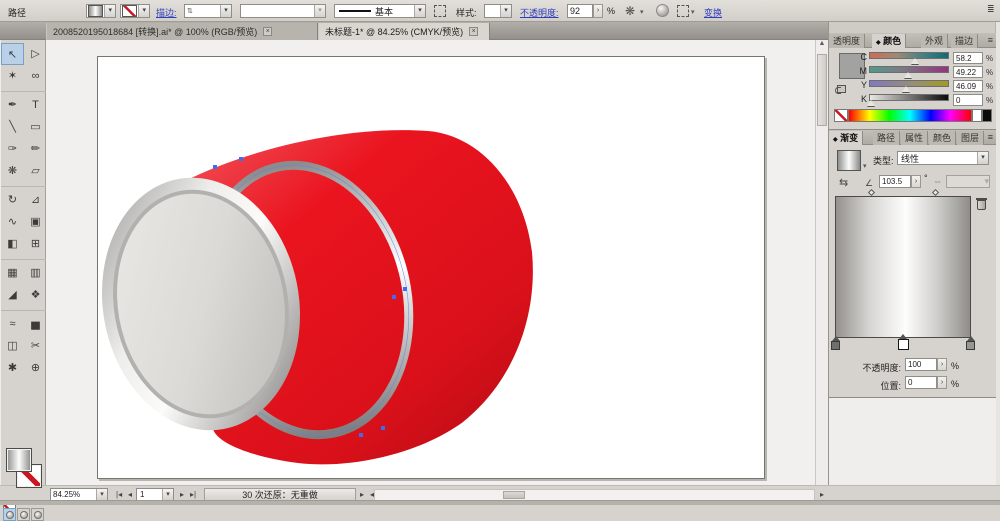 The height and width of the screenshot is (521, 1000). What do you see at coordinates (841, 115) in the screenshot?
I see `none-color-swatch` at bounding box center [841, 115].